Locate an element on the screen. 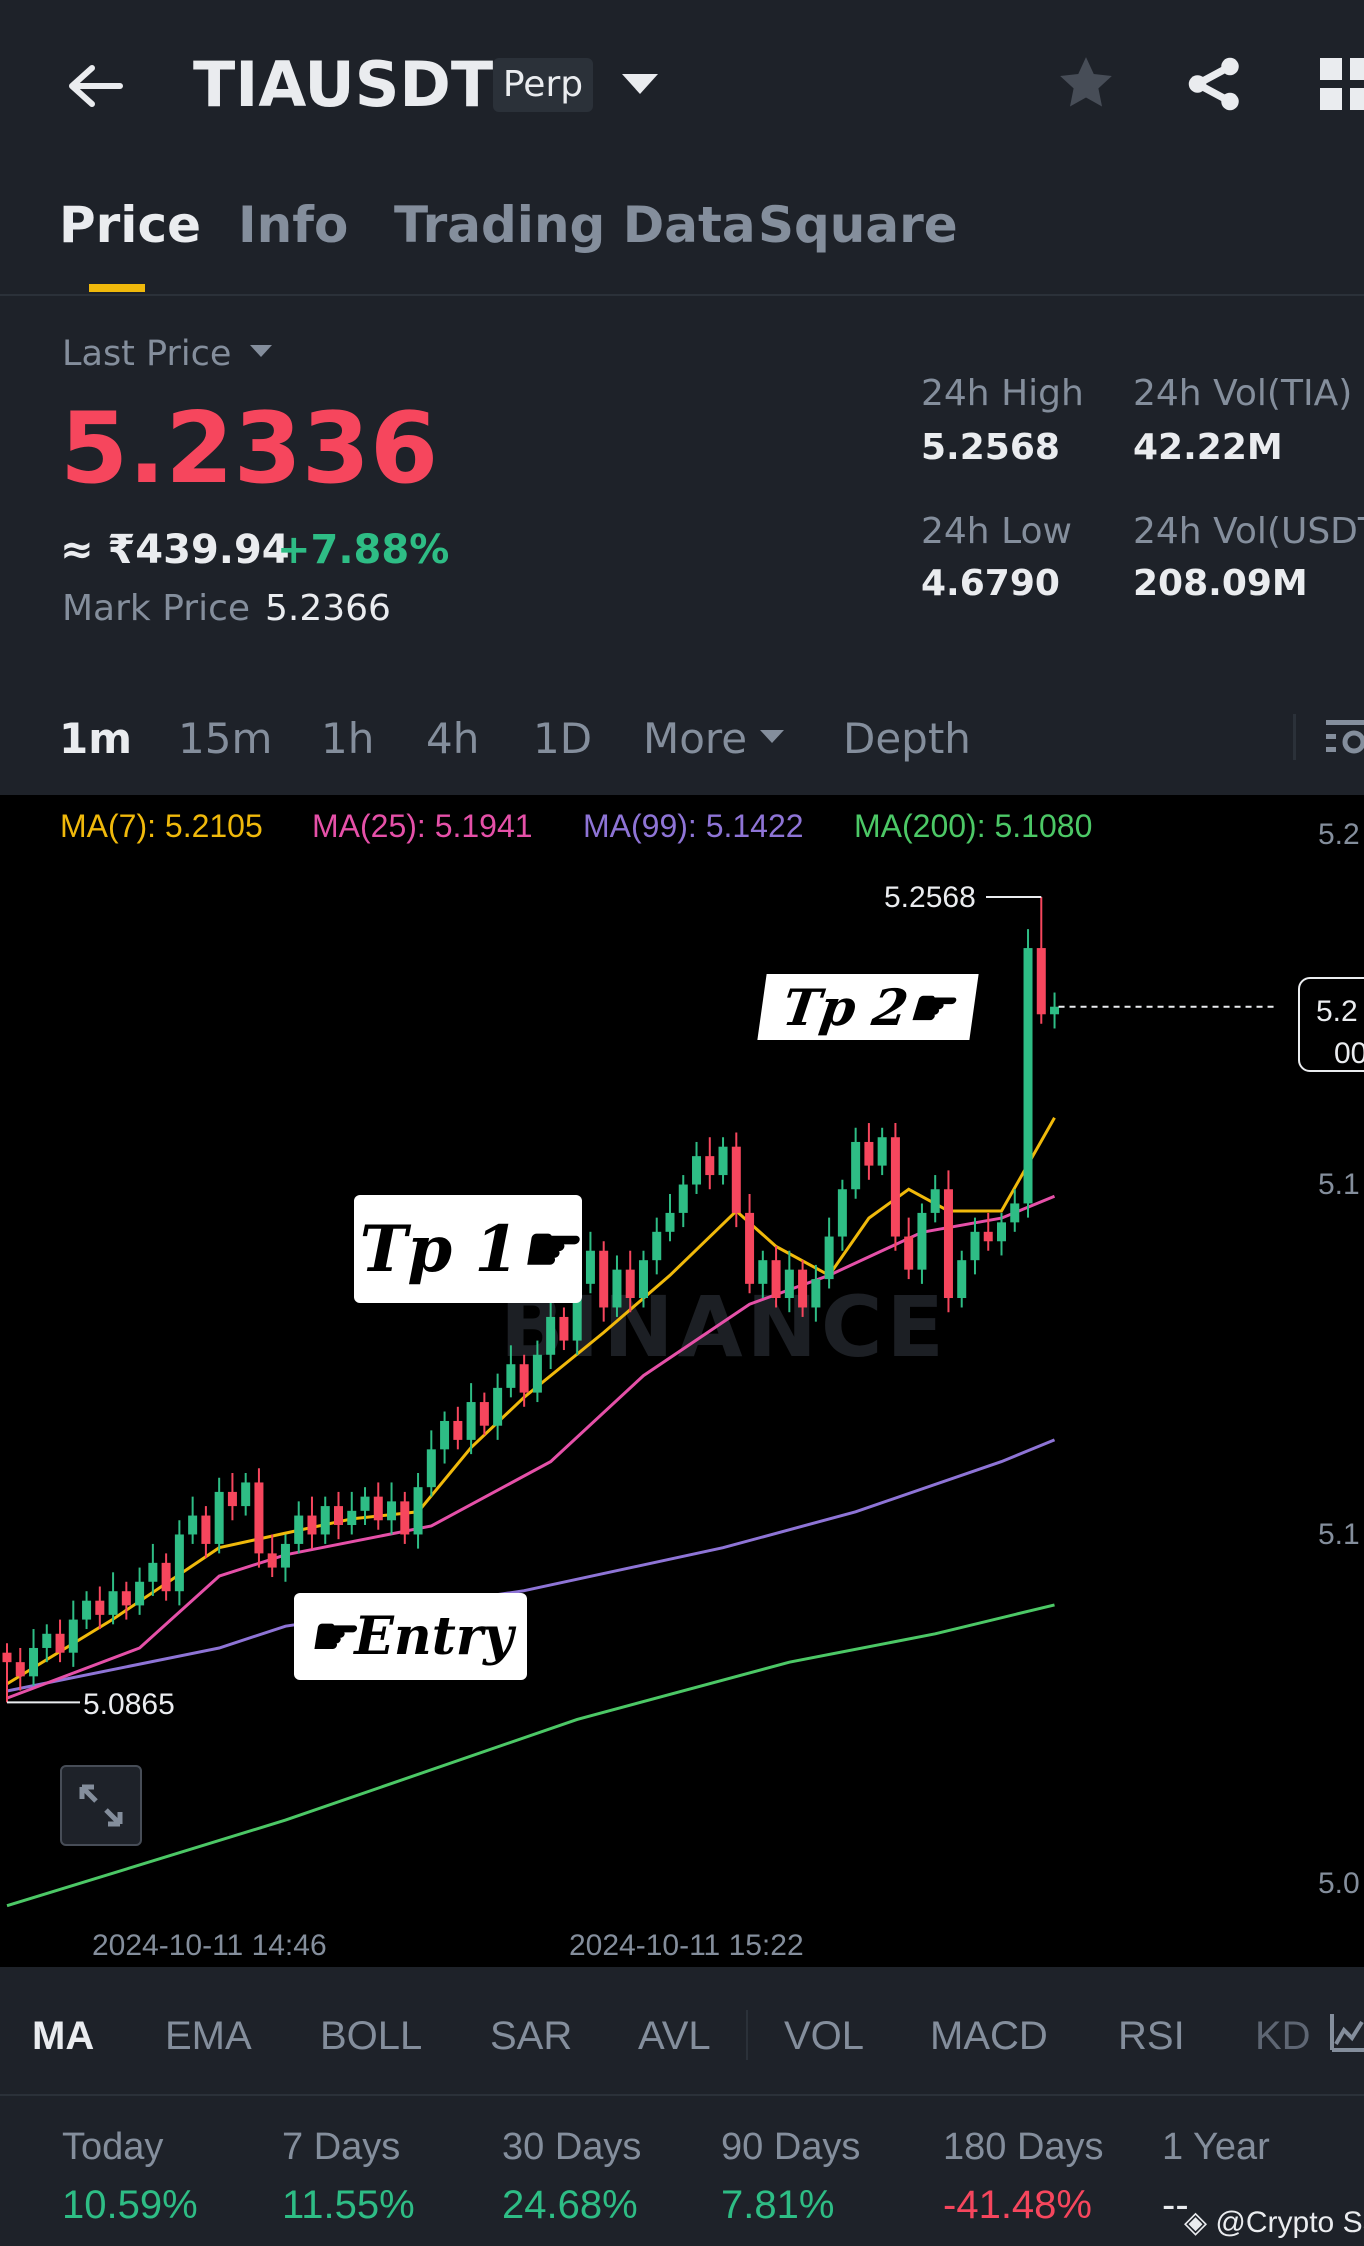 The image size is (1364, 2246). credit-text: @Crypto Sat is located at coordinates (1289, 2222).